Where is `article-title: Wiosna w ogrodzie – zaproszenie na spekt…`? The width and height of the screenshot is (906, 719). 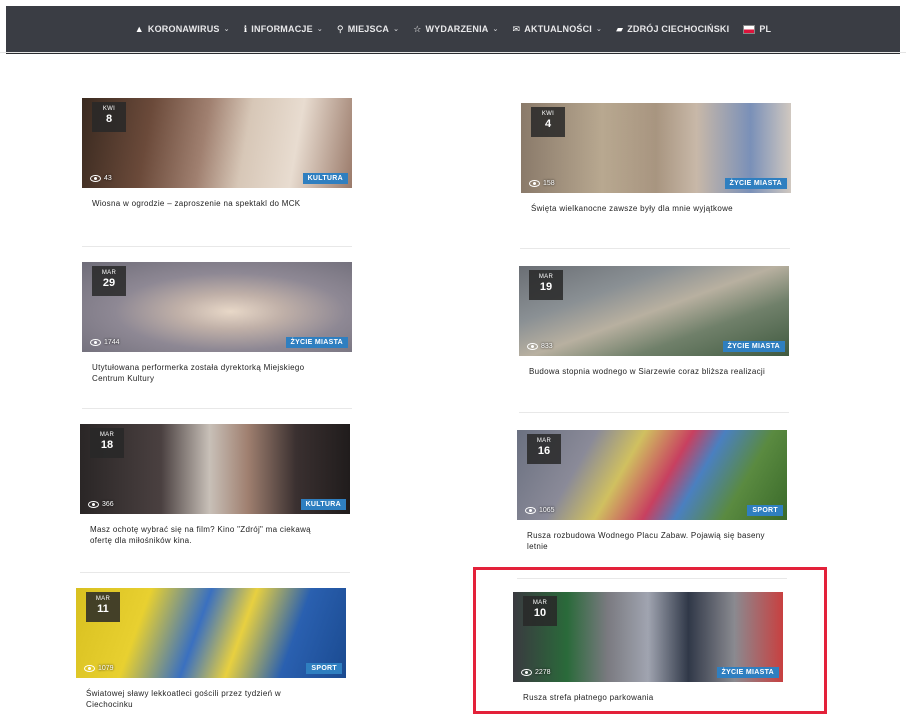
article-title: Wiosna w ogrodzie – zaproszenie na spekt… is located at coordinates (212, 203).